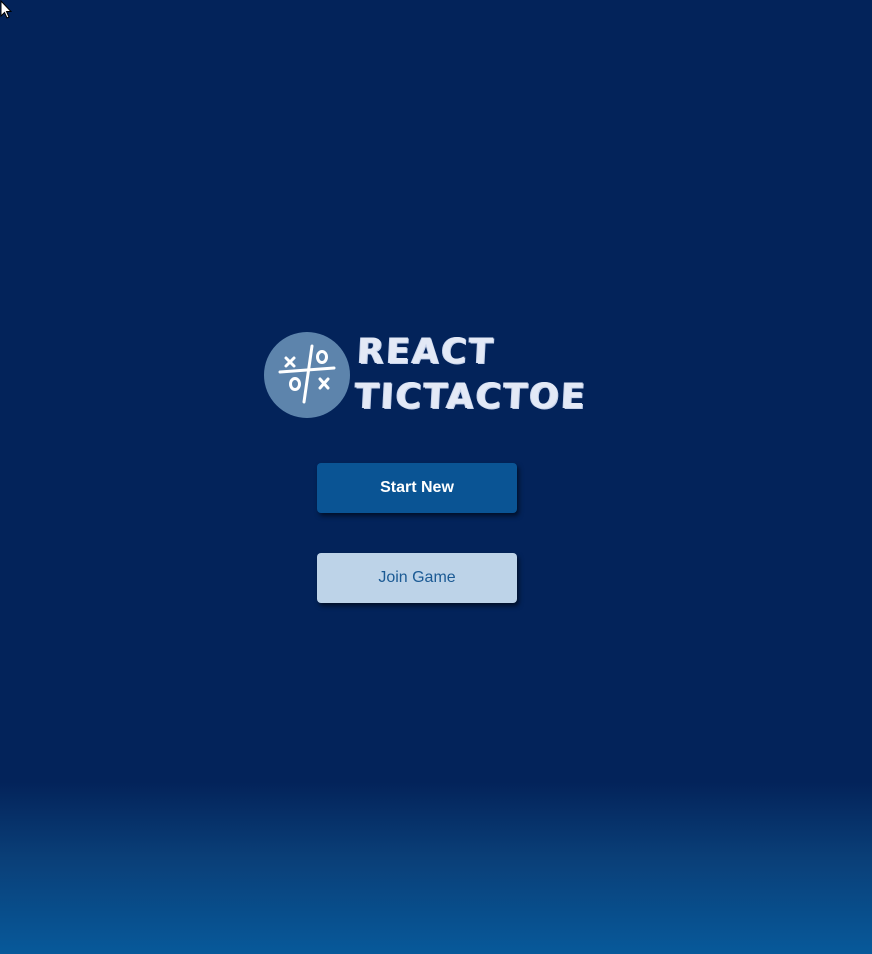 This screenshot has width=872, height=954. Describe the element at coordinates (417, 488) in the screenshot. I see `start-new-button: Start New` at that location.